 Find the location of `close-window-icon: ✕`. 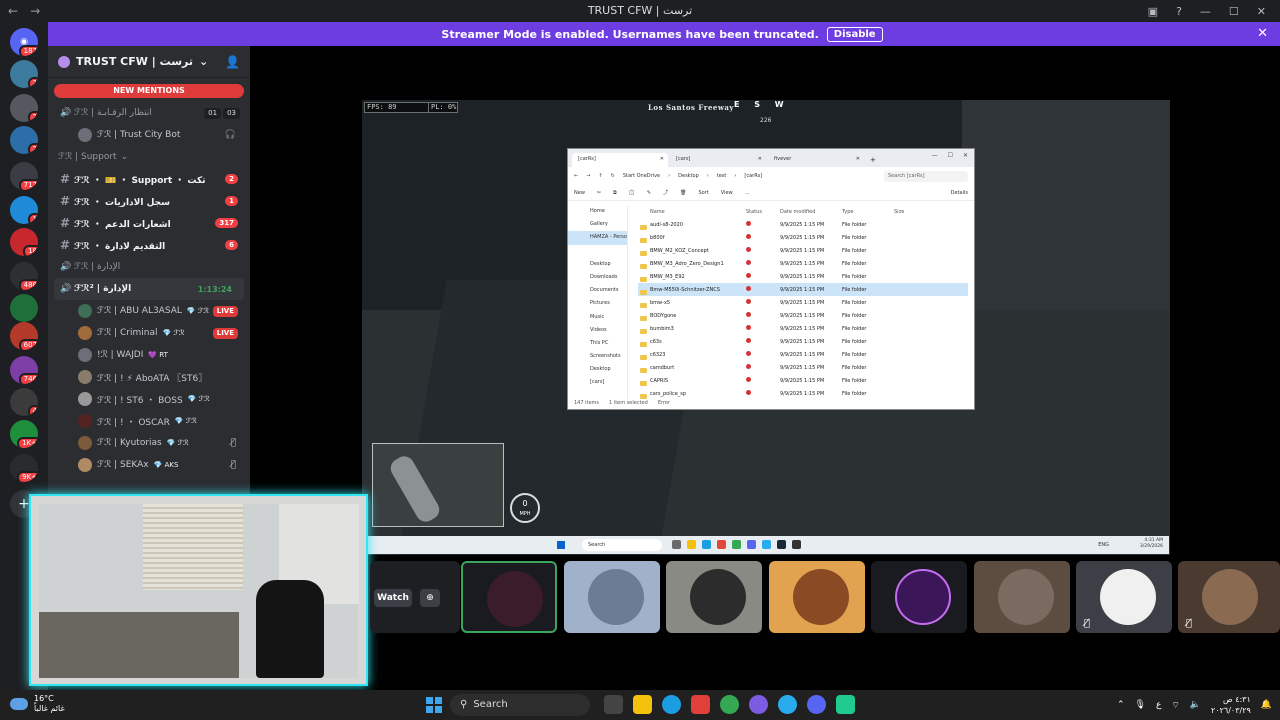

close-window-icon: ✕ is located at coordinates (1261, 11).